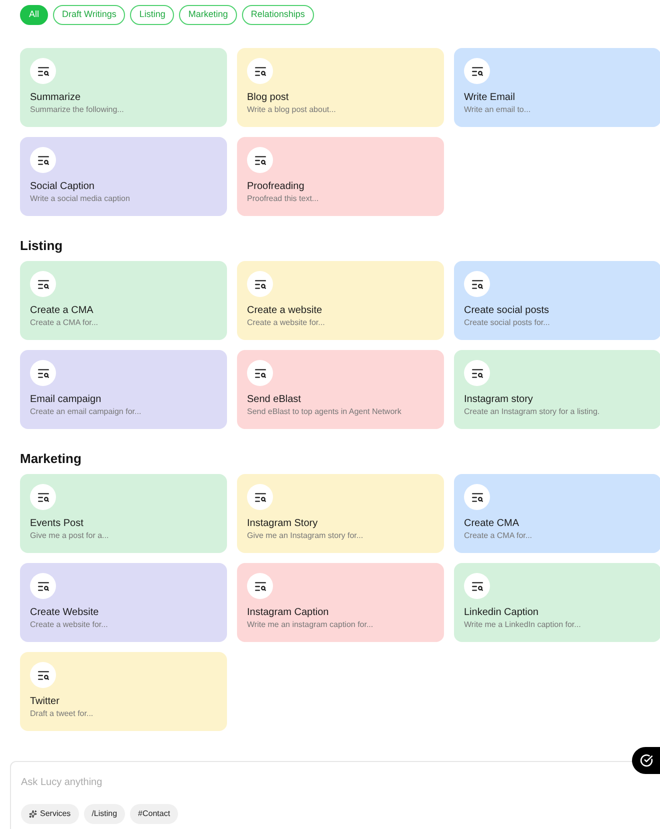 The width and height of the screenshot is (660, 829). What do you see at coordinates (276, 186) in the screenshot?
I see `card-title: Proofreading` at bounding box center [276, 186].